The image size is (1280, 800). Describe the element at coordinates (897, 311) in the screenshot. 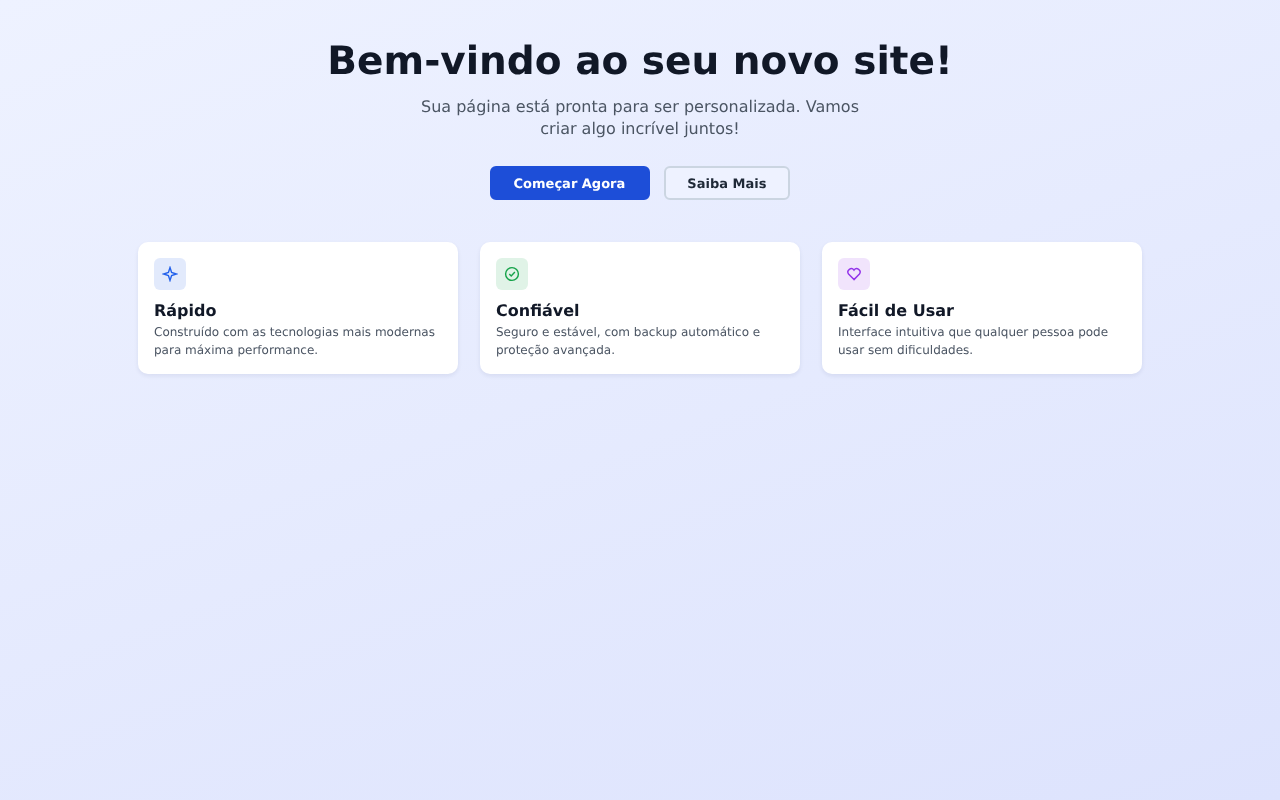

I see `feature-title: Fácil de Usar` at that location.